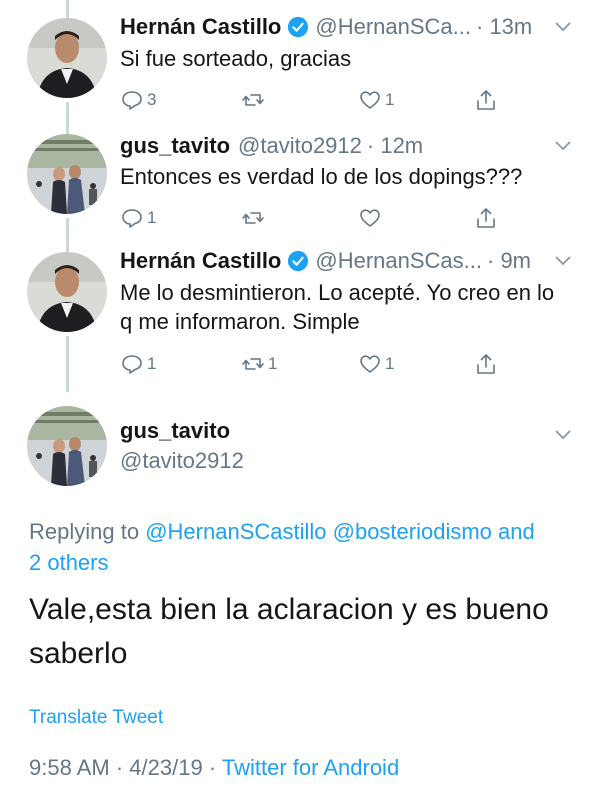  I want to click on like-button, so click(371, 218).